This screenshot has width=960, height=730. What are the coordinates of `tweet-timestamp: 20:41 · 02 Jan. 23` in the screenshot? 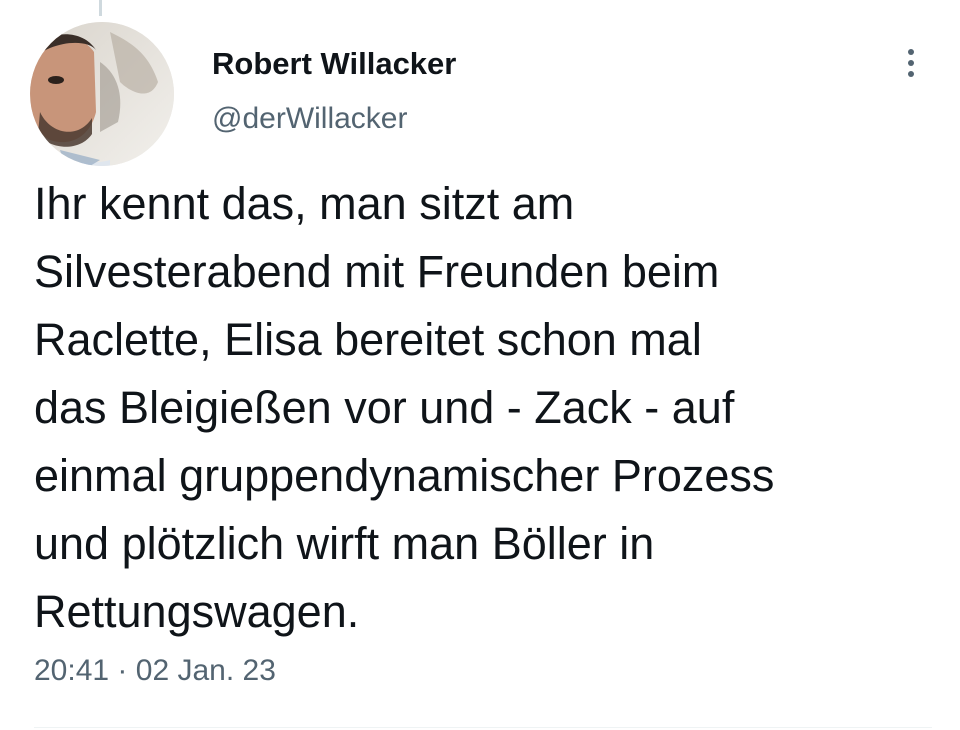 It's located at (155, 671).